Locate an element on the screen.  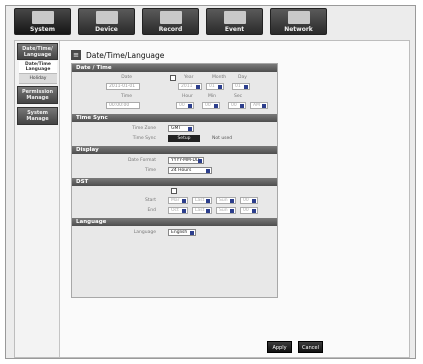
section-language: Language is located at coordinates (174, 222).